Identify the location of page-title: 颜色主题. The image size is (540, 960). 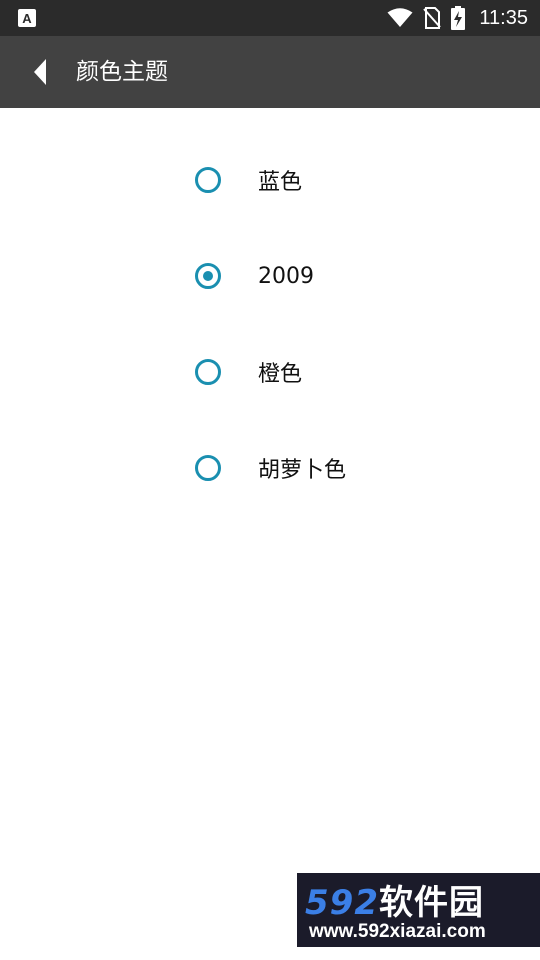
(122, 72).